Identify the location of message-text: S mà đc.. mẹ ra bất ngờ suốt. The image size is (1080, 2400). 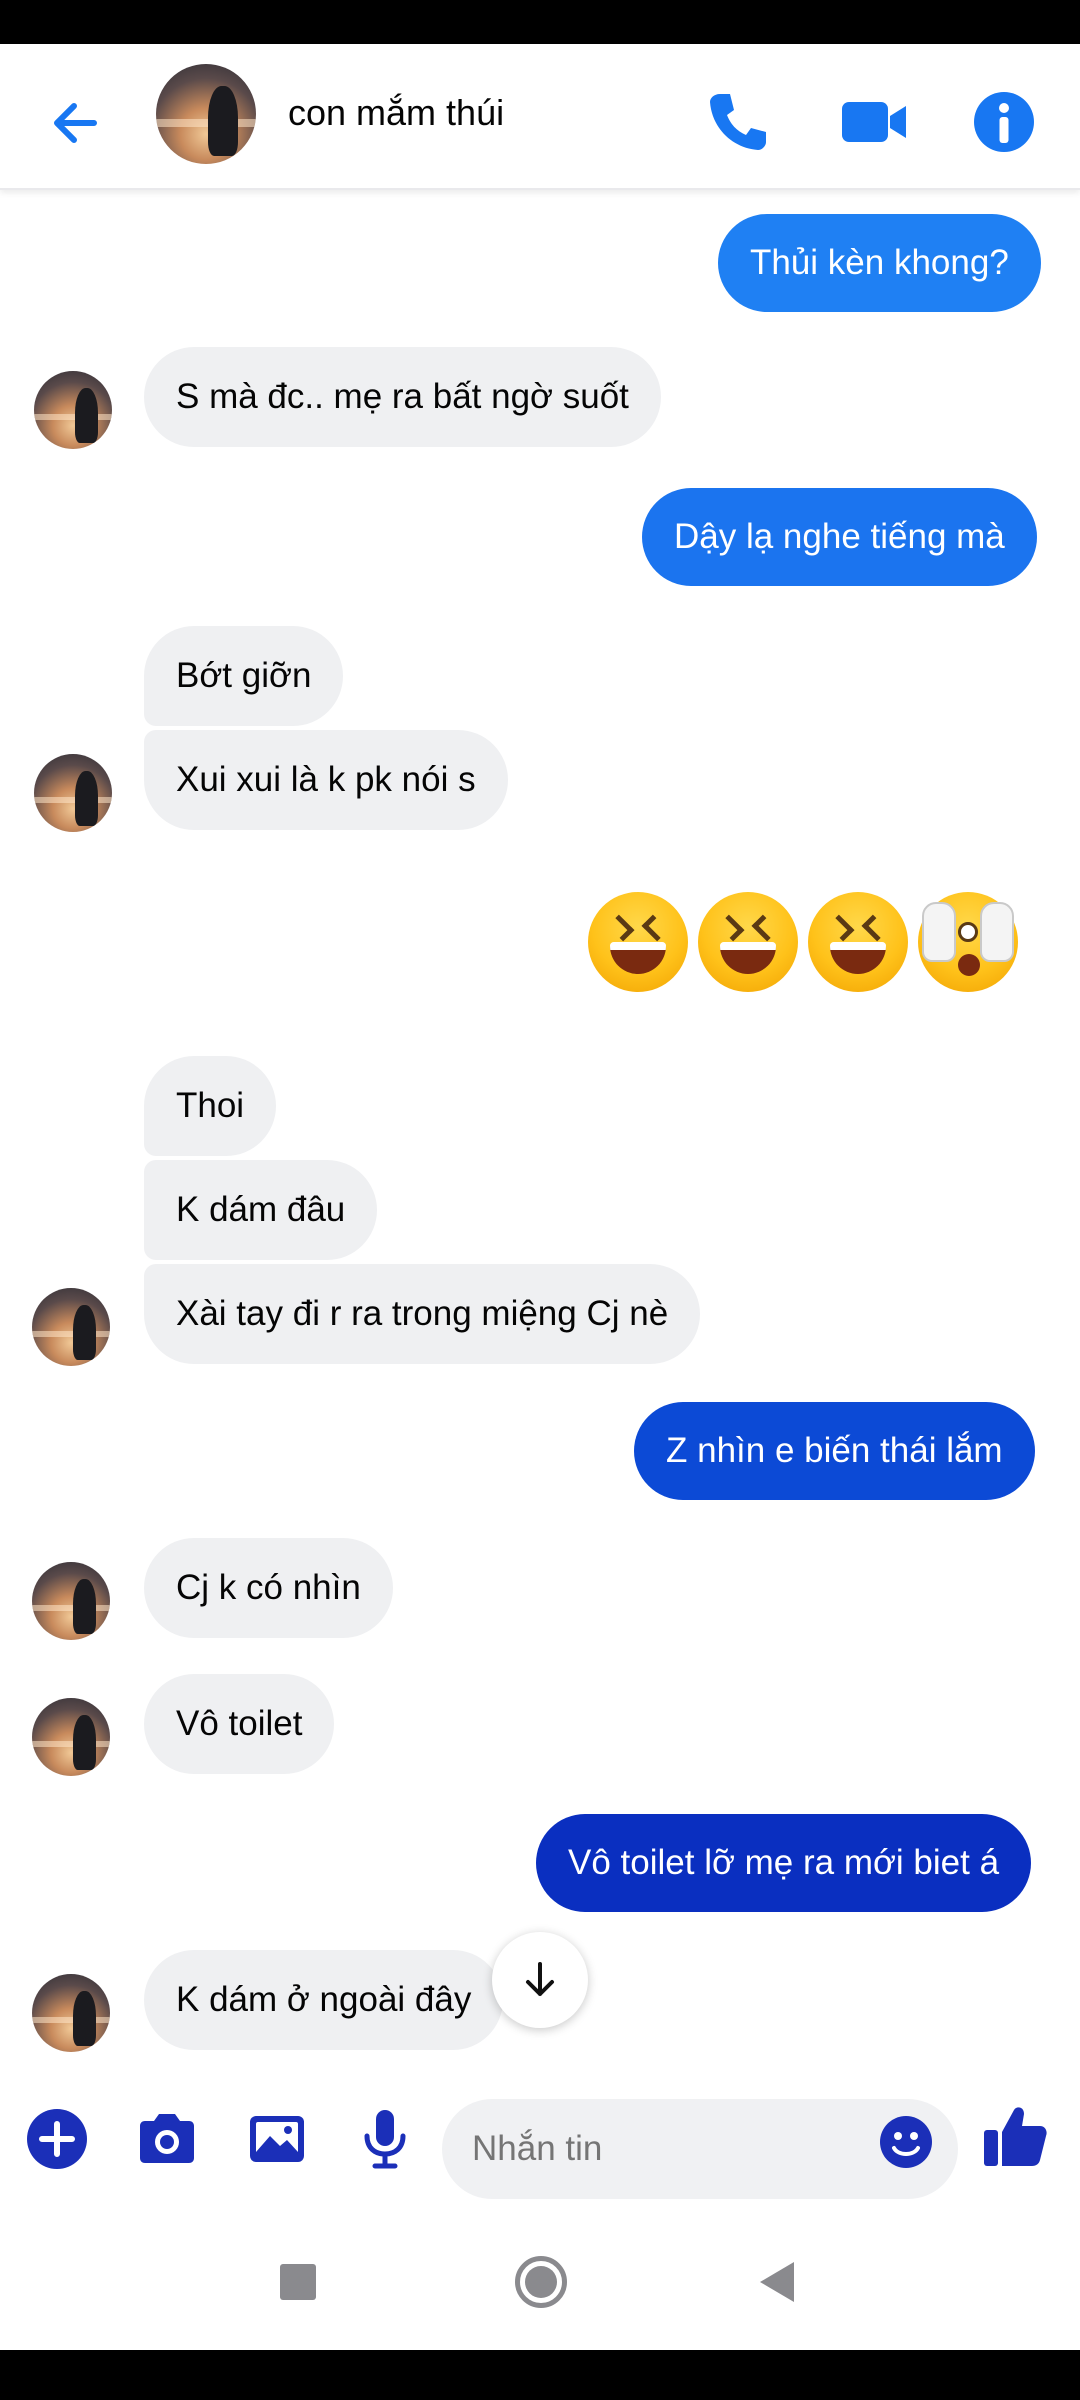
(402, 396).